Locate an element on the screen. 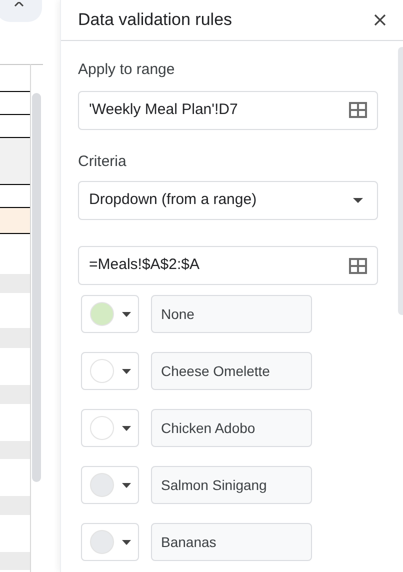 The width and height of the screenshot is (403, 572). criteria-dropdown: Dropdown (from a range) is located at coordinates (228, 200).